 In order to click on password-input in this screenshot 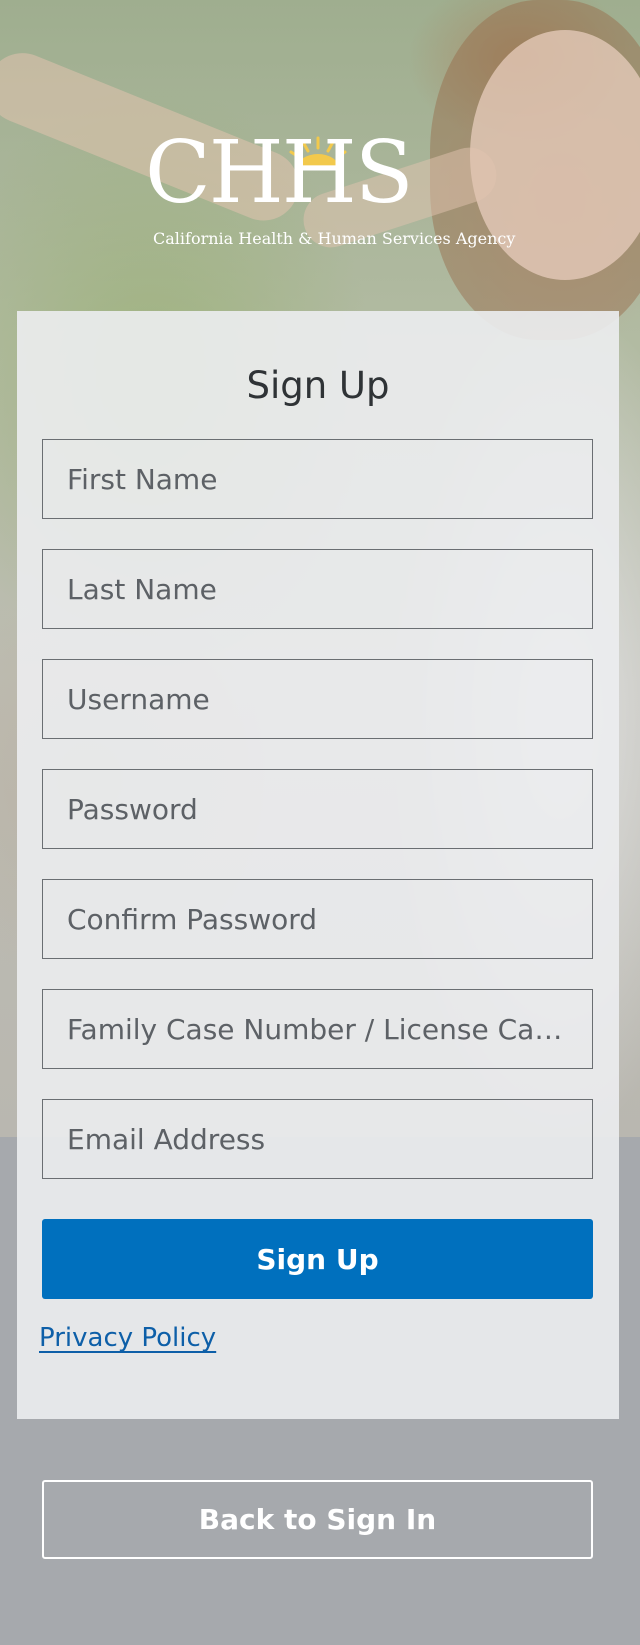, I will do `click(317, 809)`.